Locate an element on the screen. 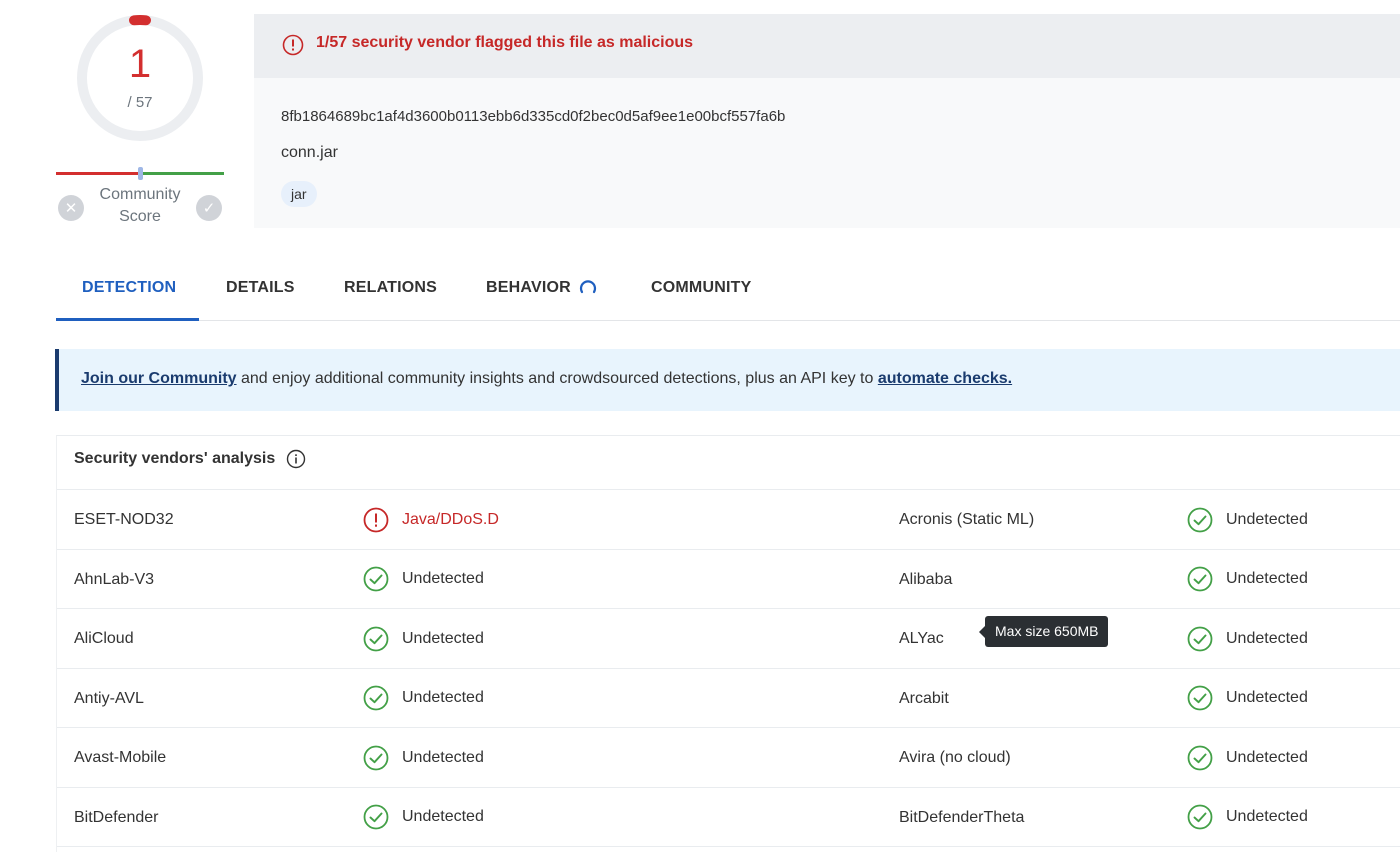 The width and height of the screenshot is (1400, 852). vendor-row: Antiy-AVL Undetected Arcabit Undetected is located at coordinates (728, 698).